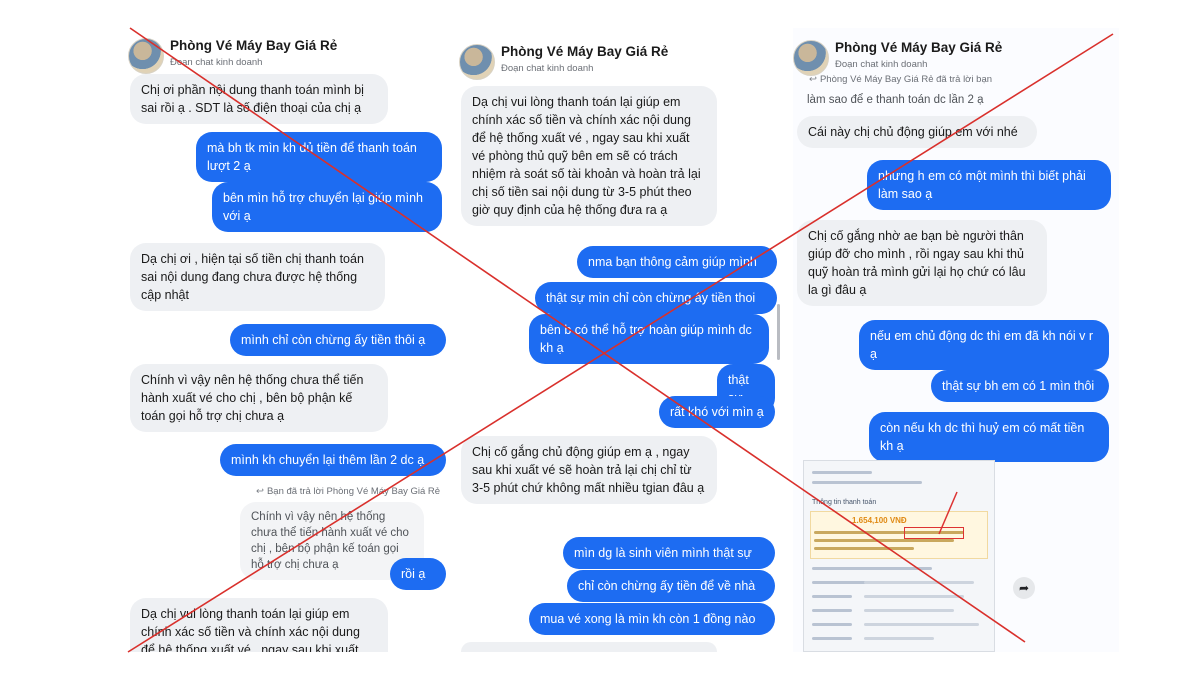  What do you see at coordinates (948, 513) in the screenshot?
I see `highlight-arrow` at bounding box center [948, 513].